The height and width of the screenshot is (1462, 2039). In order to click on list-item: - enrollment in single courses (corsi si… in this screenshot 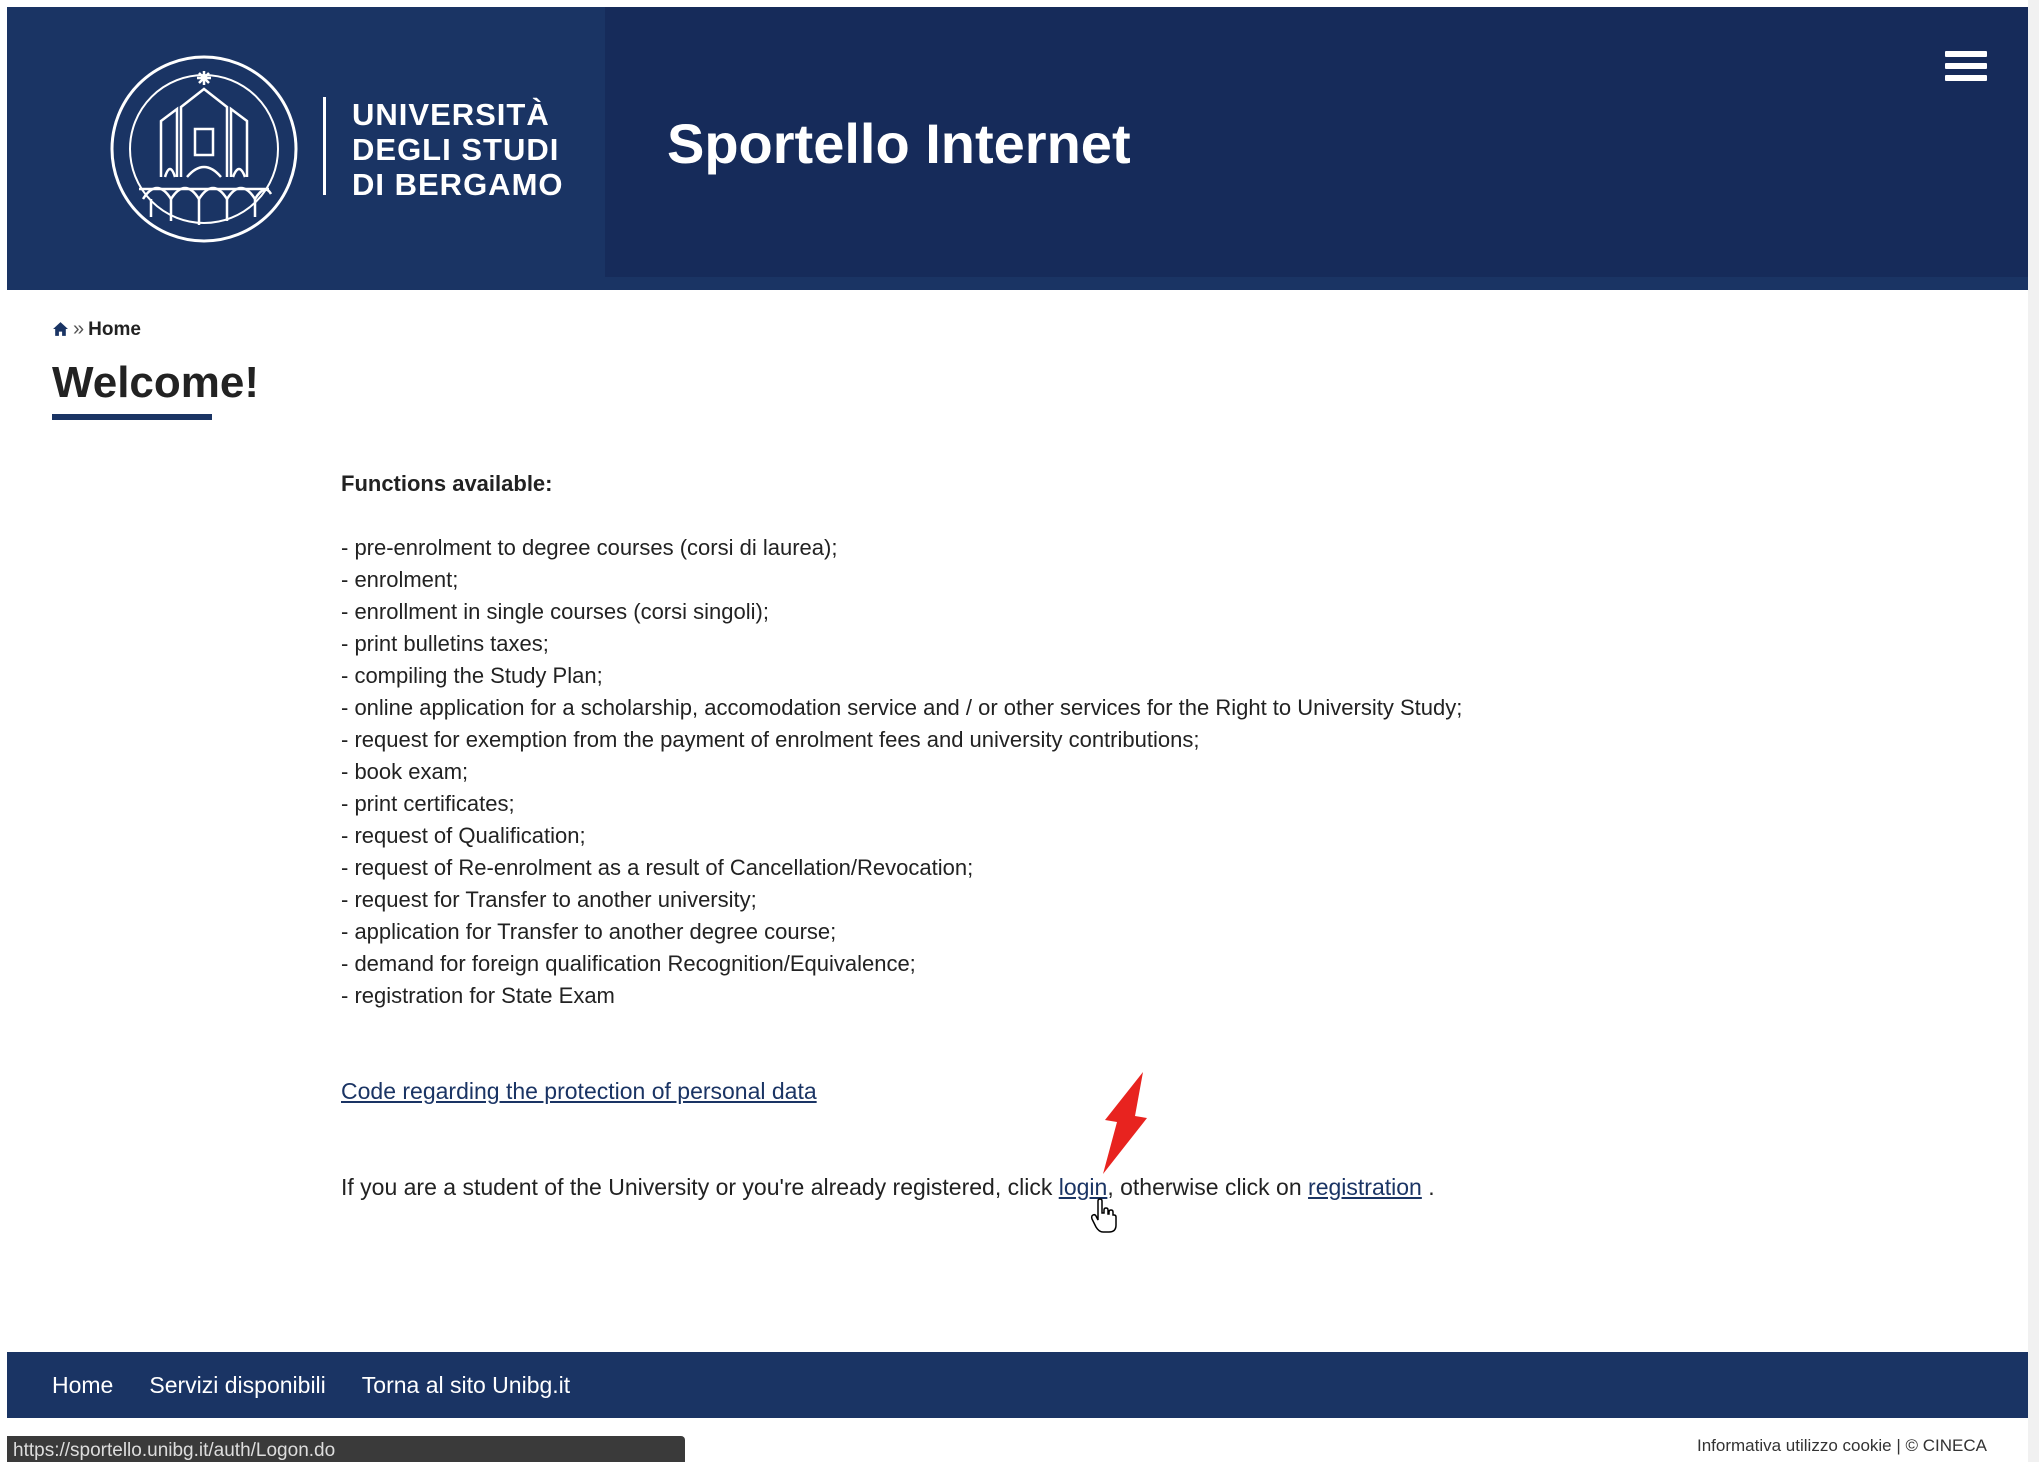, I will do `click(555, 611)`.